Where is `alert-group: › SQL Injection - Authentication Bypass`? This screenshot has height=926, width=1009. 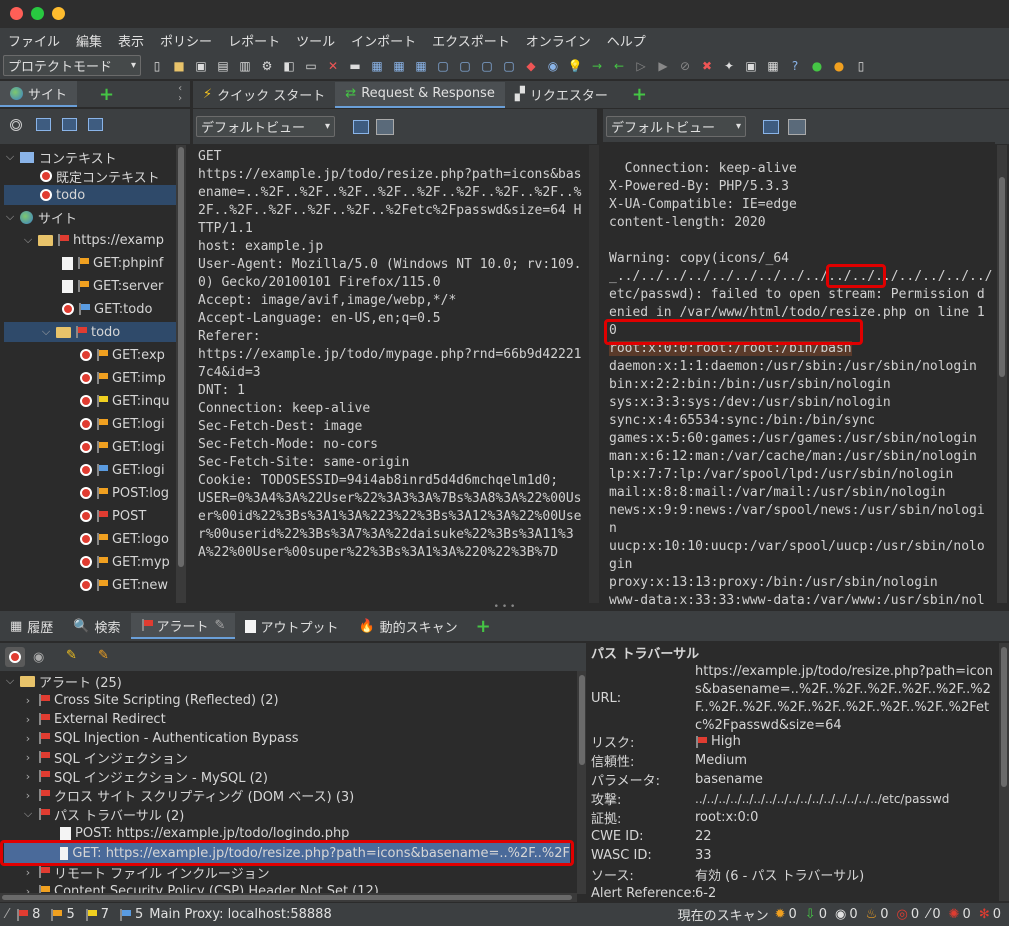 alert-group: › SQL Injection - Authentication Bypass is located at coordinates (160, 738).